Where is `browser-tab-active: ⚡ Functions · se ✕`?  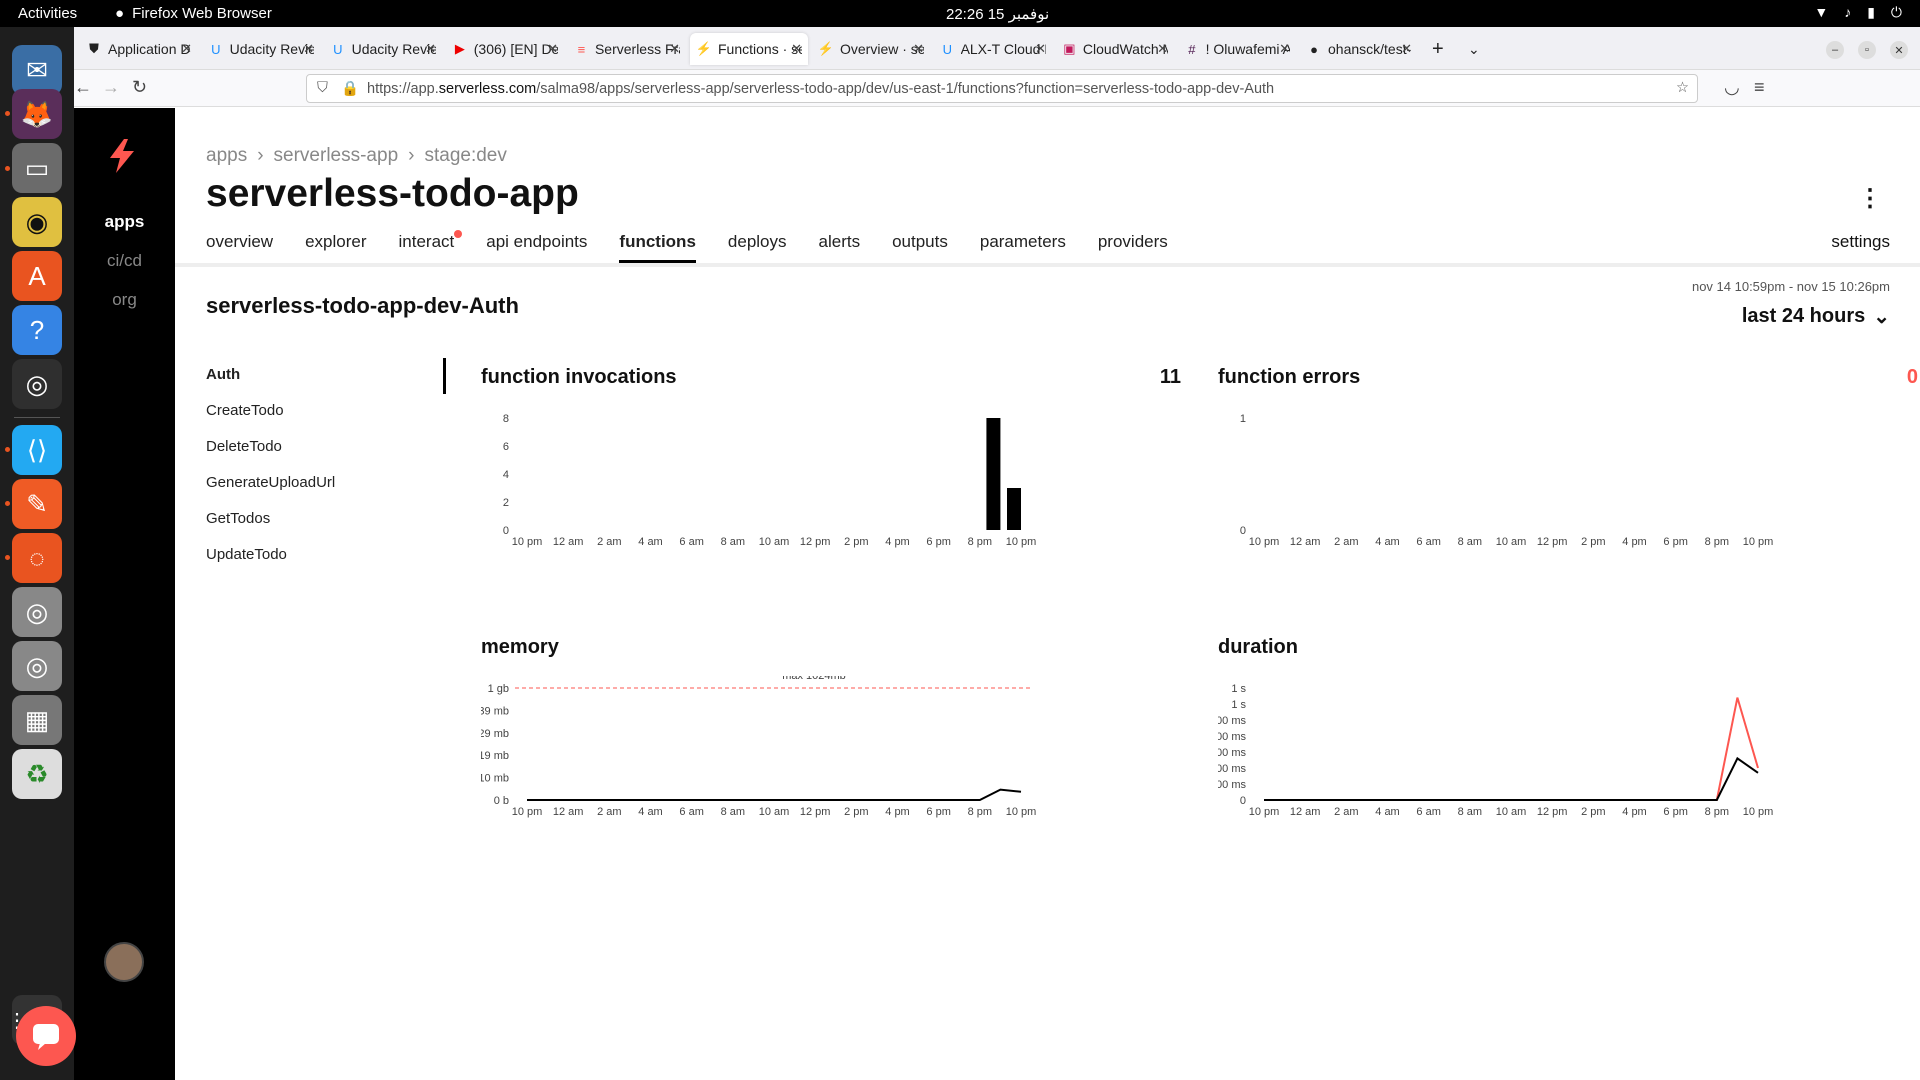
browser-tab-active: ⚡ Functions · se ✕ is located at coordinates (749, 49).